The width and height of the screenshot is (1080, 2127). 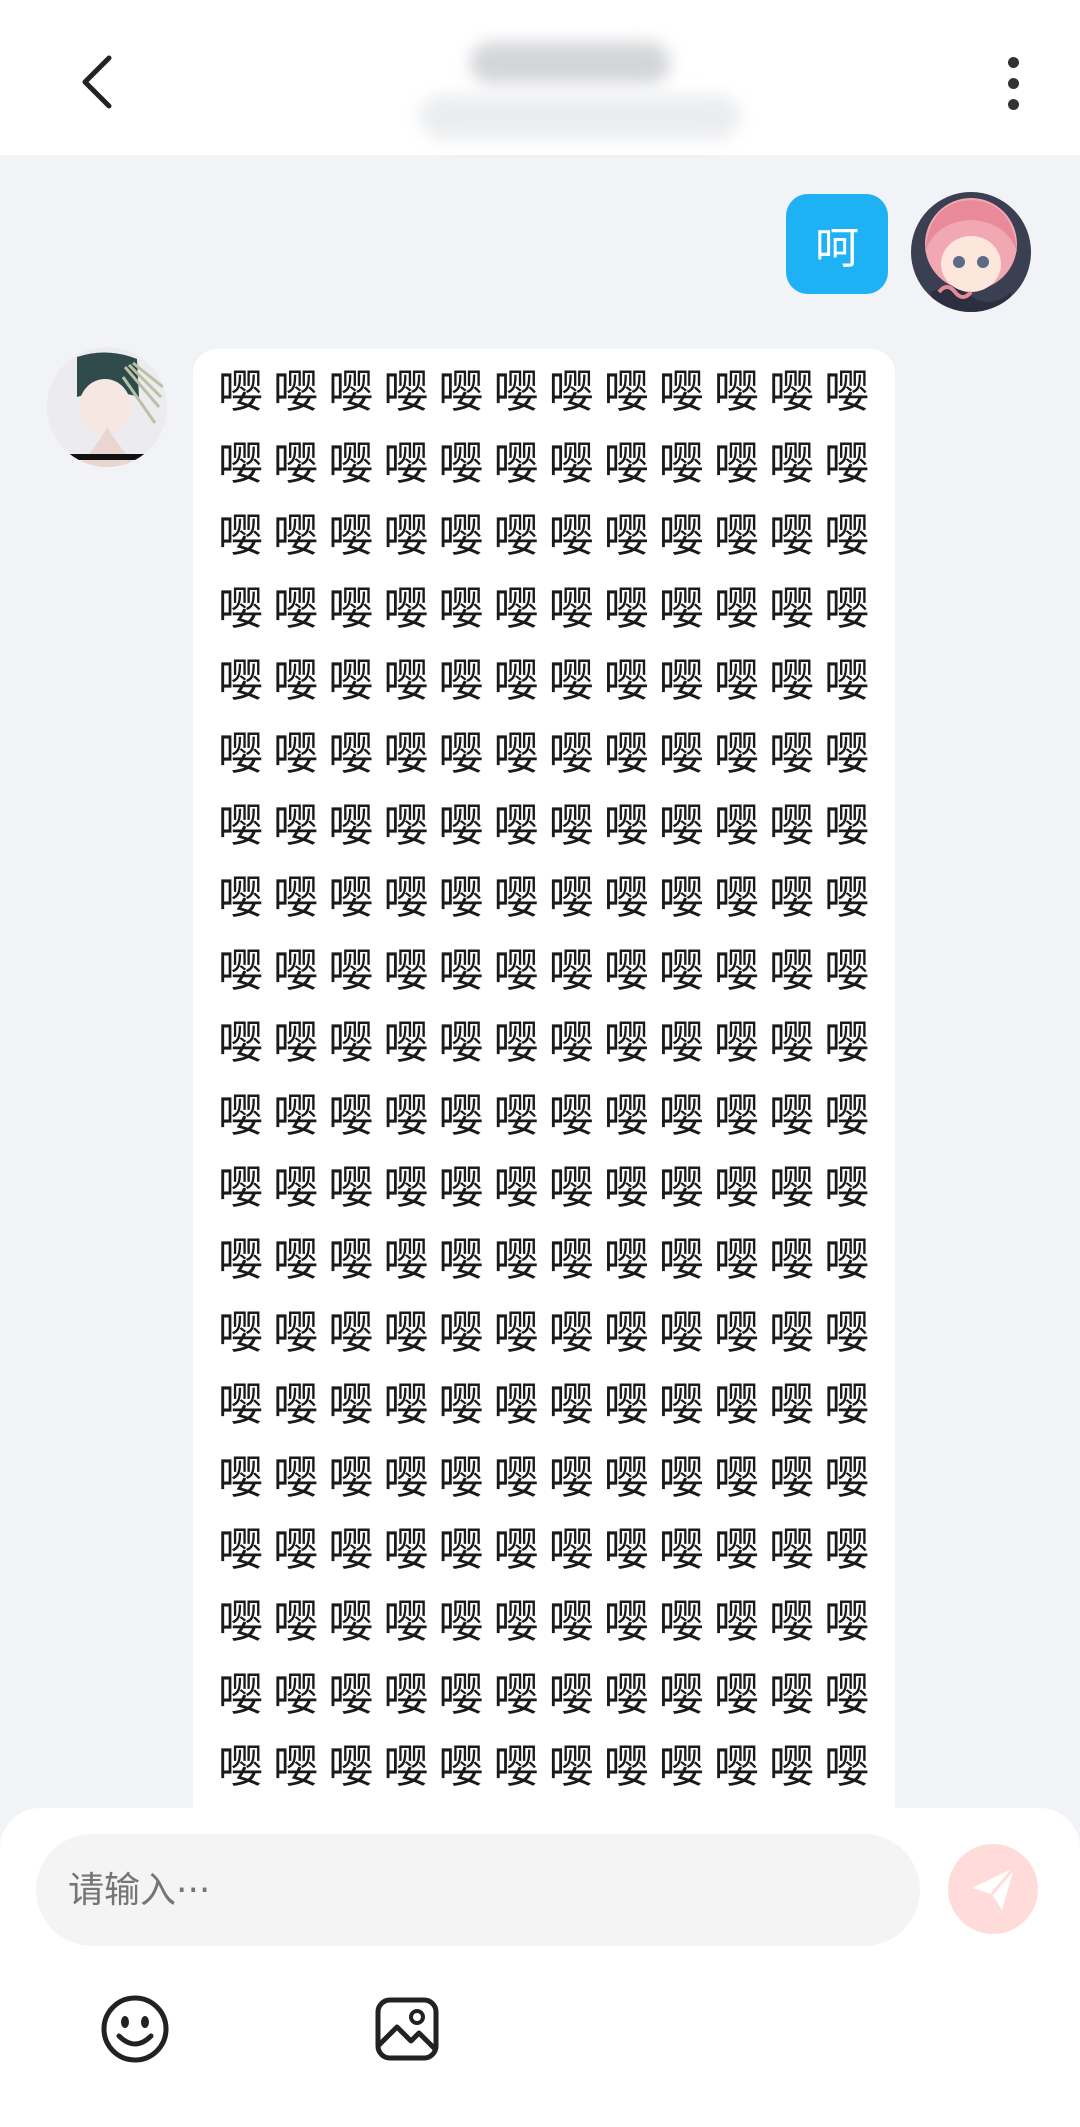 I want to click on my-message-bubble: 呵, so click(x=837, y=244).